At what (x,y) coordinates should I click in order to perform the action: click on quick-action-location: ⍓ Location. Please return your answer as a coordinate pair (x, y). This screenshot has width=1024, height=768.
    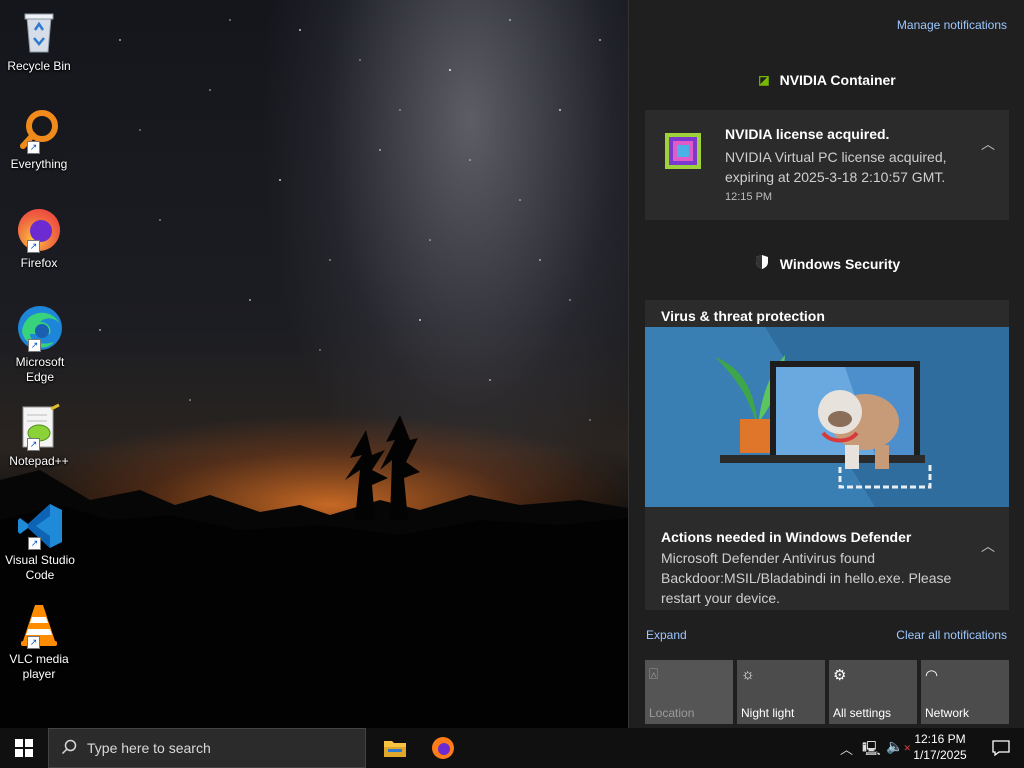
    Looking at the image, I should click on (689, 692).